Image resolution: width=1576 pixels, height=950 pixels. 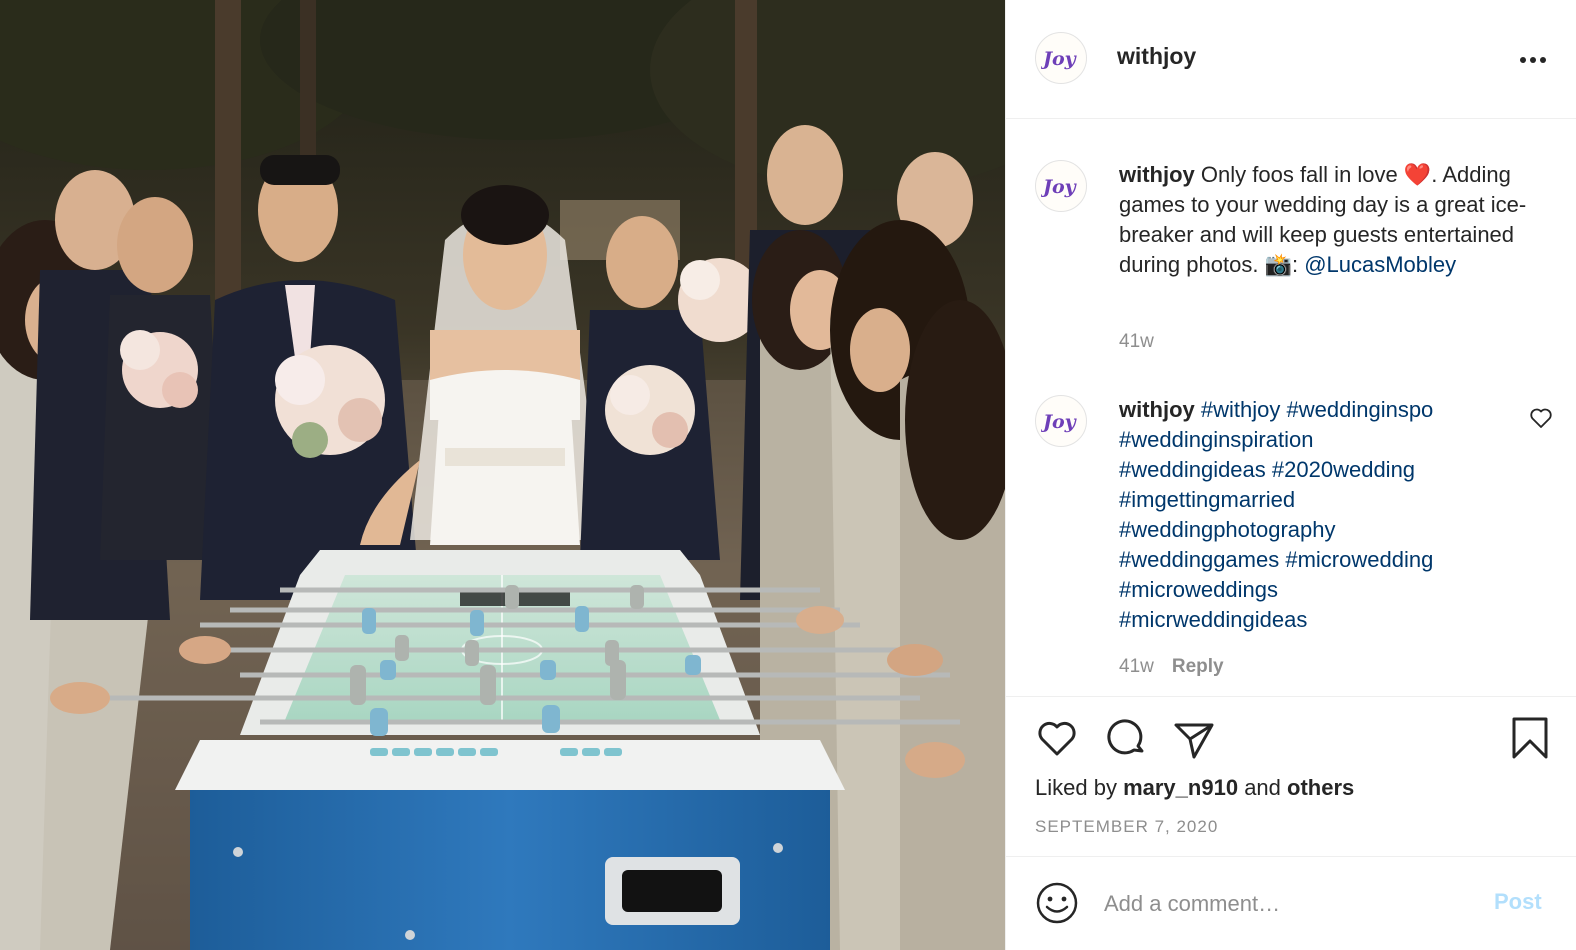 I want to click on mention-link: @LucasMobley, so click(x=1380, y=264).